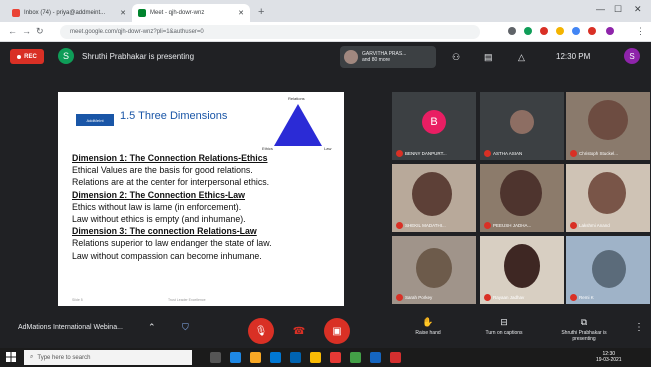 The image size is (651, 367). What do you see at coordinates (261, 331) in the screenshot?
I see `mic-toggle-button: 🎙` at bounding box center [261, 331].